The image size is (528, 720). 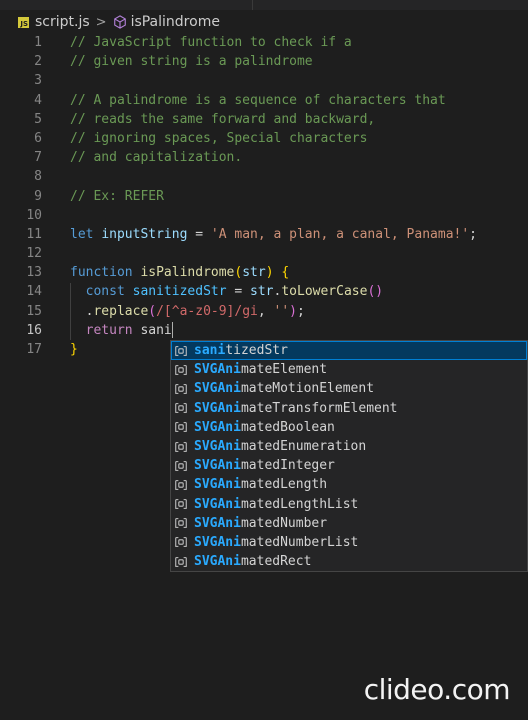 I want to click on code-line: 15 .replace(/[^a-z0-9]/gi, '');, so click(x=264, y=311).